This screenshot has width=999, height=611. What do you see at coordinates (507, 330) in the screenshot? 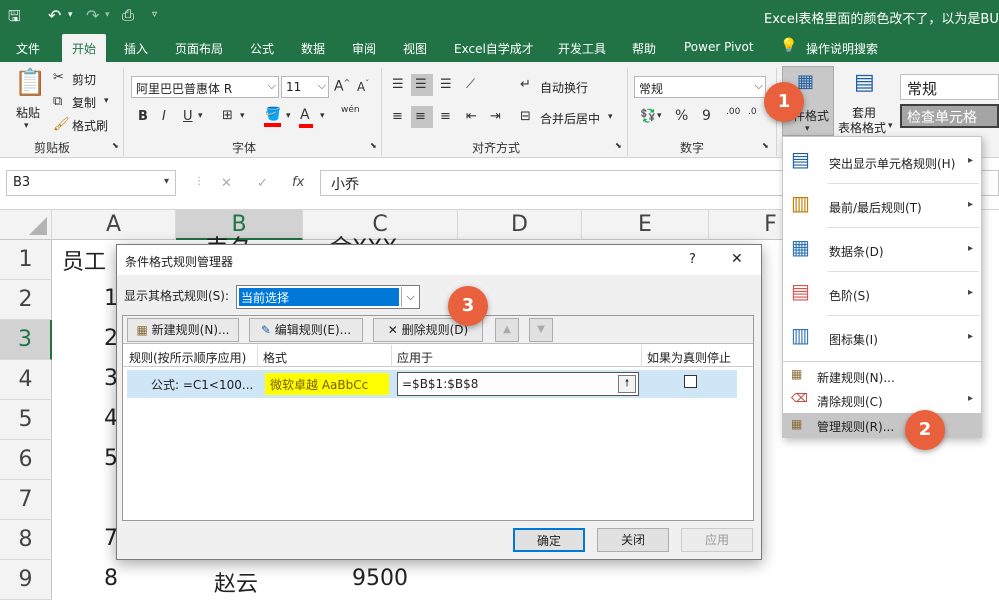
I see `move-up-button: ▲` at bounding box center [507, 330].